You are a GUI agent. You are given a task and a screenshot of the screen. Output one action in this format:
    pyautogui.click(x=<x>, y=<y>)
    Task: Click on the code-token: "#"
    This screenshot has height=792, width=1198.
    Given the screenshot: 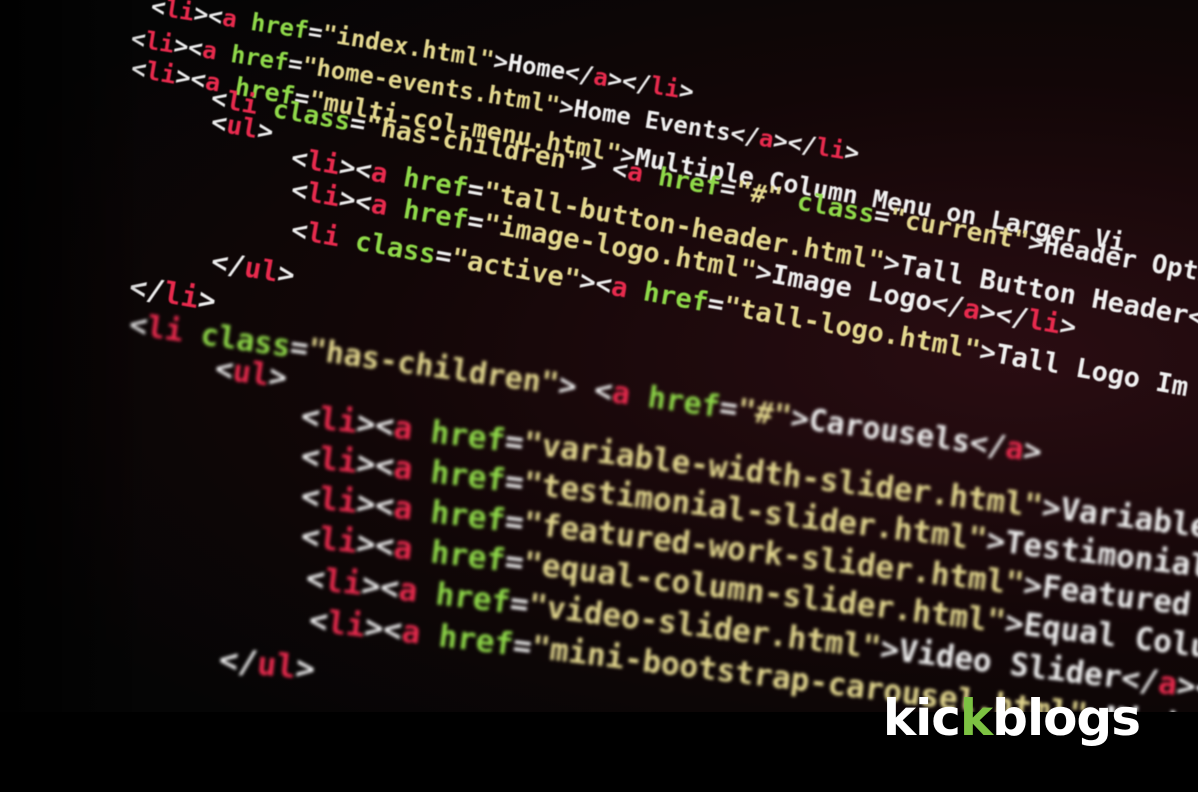 What is the action you would take?
    pyautogui.click(x=764, y=414)
    